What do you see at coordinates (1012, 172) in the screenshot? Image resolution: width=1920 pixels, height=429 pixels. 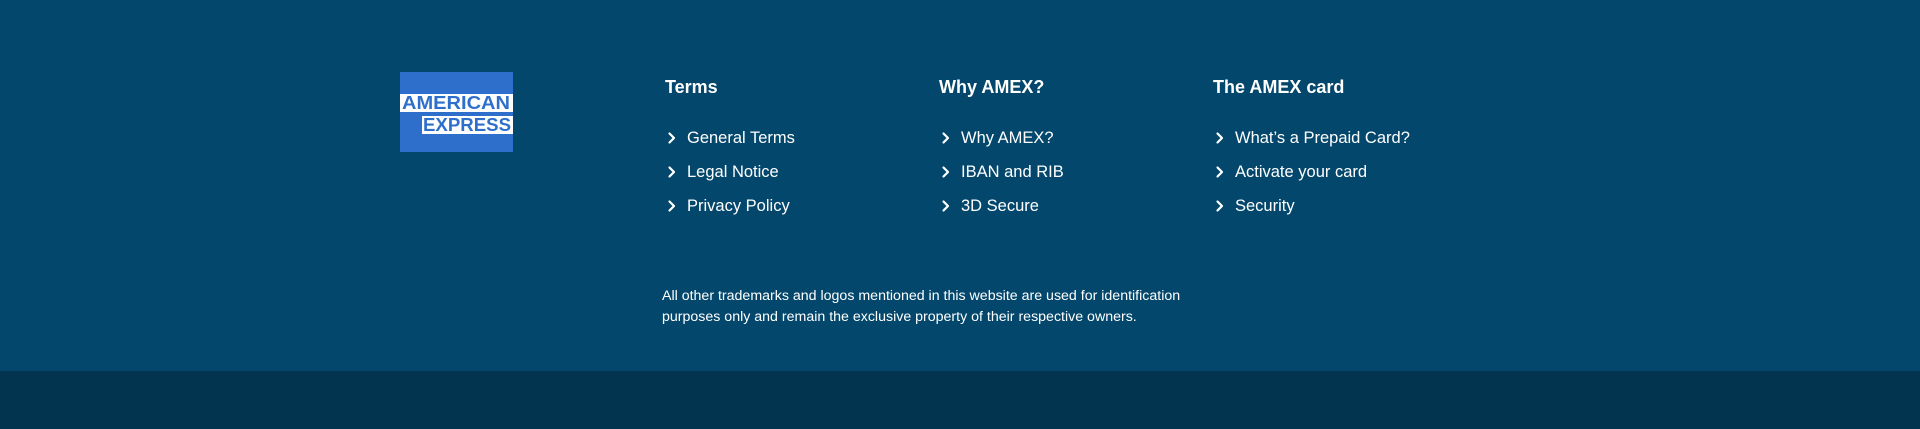 I see `link-label: IBAN and RIB` at bounding box center [1012, 172].